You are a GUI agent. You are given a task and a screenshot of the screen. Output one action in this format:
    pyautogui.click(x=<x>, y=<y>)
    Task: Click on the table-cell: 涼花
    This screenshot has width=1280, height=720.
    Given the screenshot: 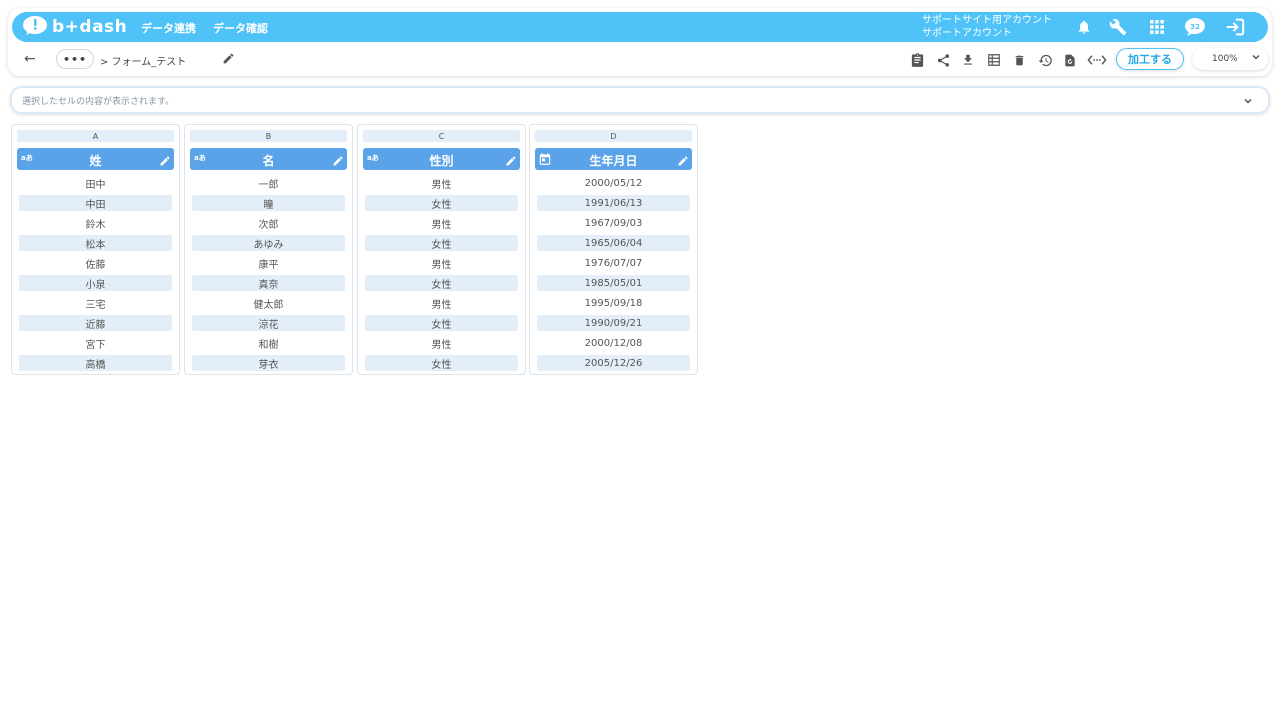 What is the action you would take?
    pyautogui.click(x=268, y=323)
    